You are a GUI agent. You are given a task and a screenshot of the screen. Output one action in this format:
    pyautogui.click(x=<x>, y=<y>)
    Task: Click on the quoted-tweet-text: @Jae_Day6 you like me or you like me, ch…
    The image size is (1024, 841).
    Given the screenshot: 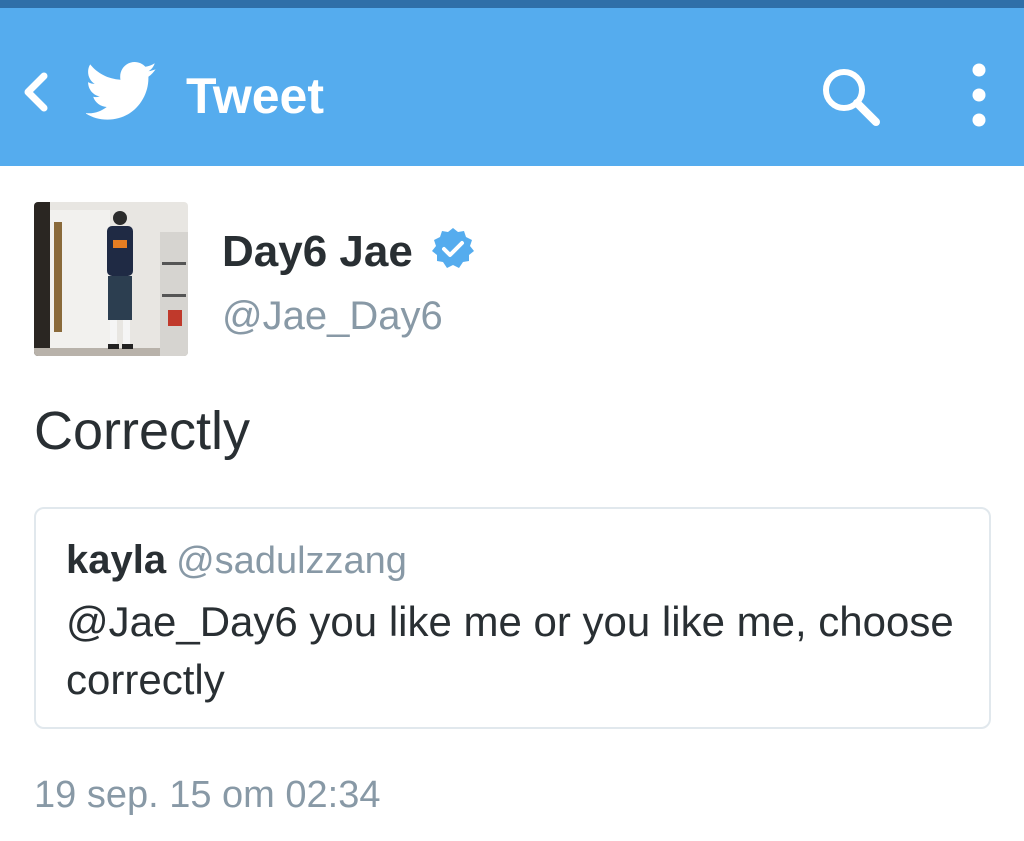 What is the action you would take?
    pyautogui.click(x=510, y=650)
    